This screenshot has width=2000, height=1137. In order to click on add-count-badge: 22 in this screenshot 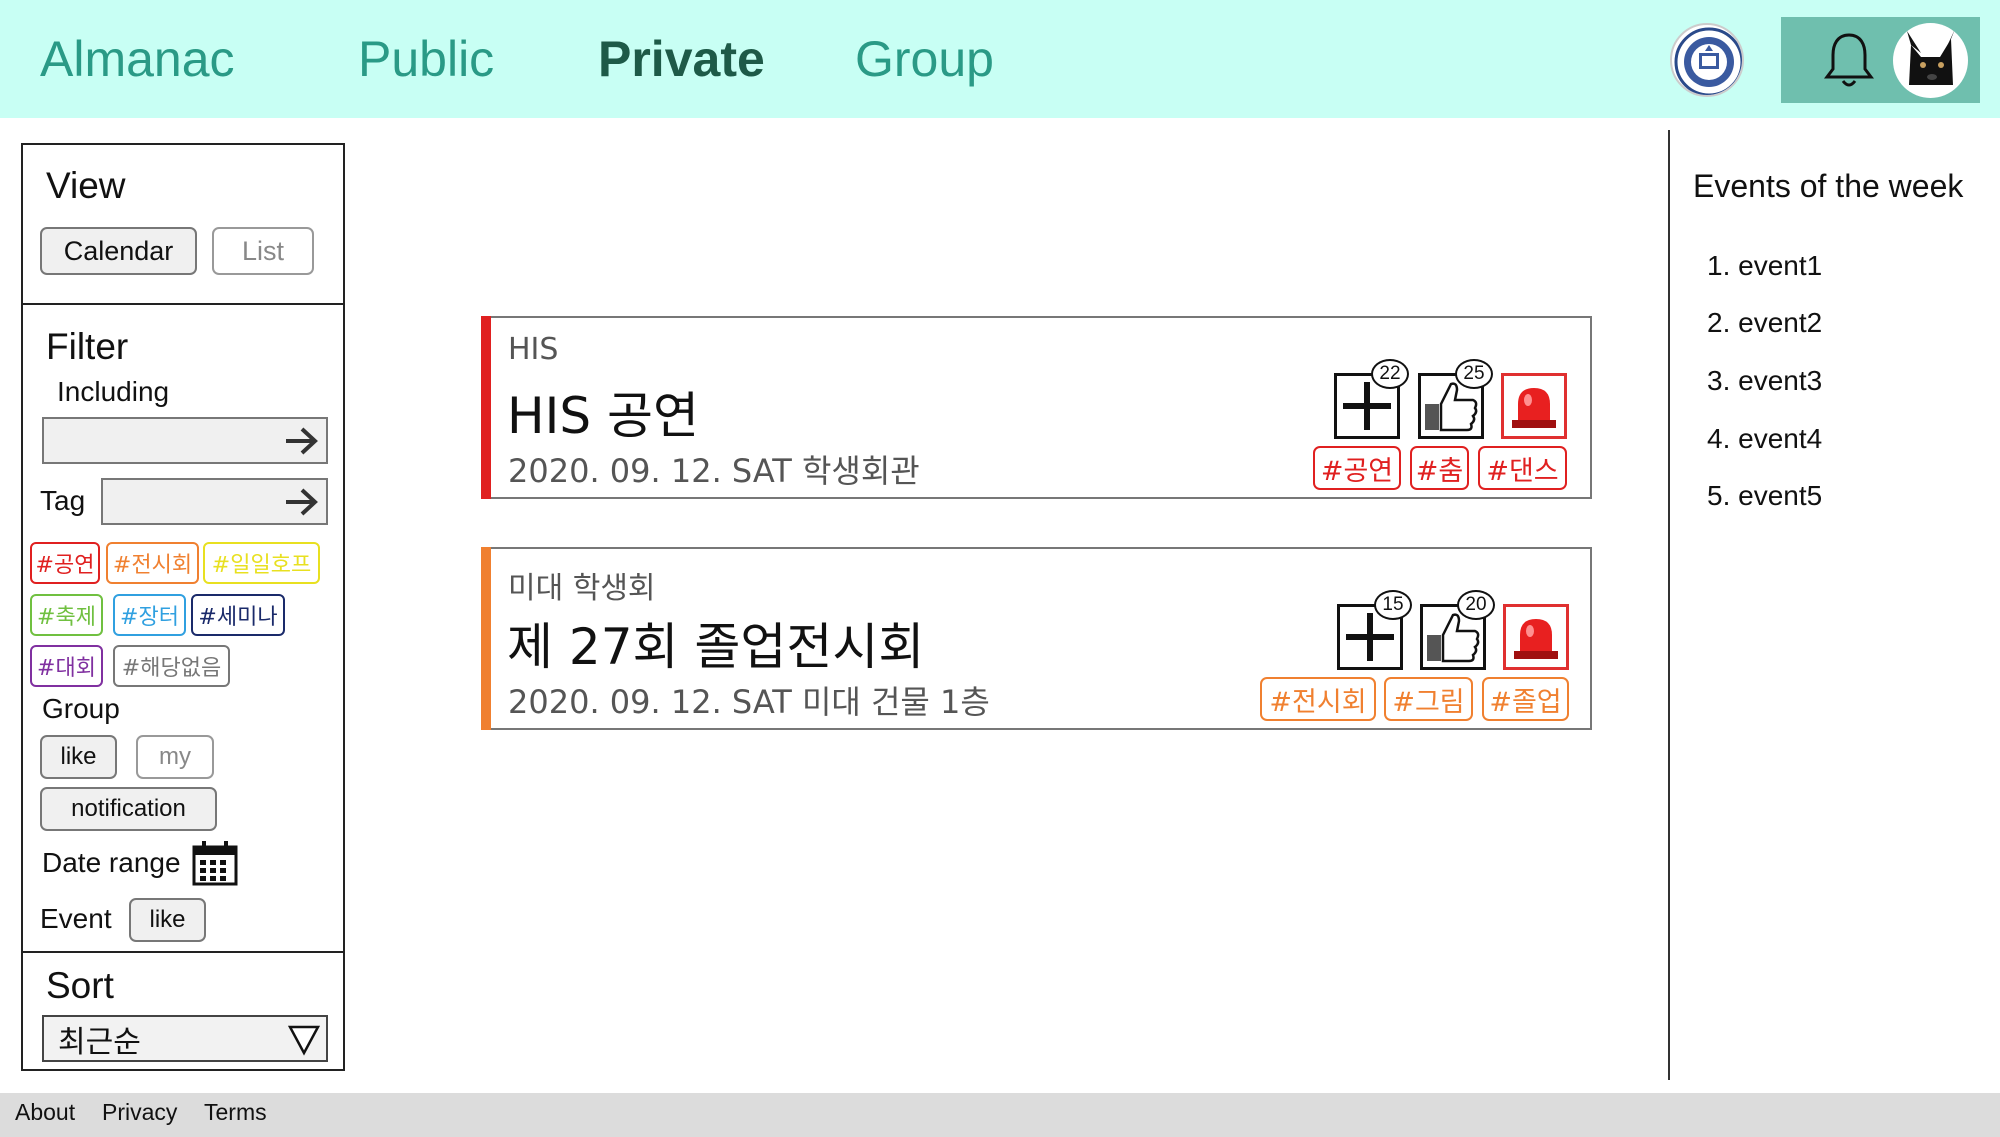, I will do `click(1390, 374)`.